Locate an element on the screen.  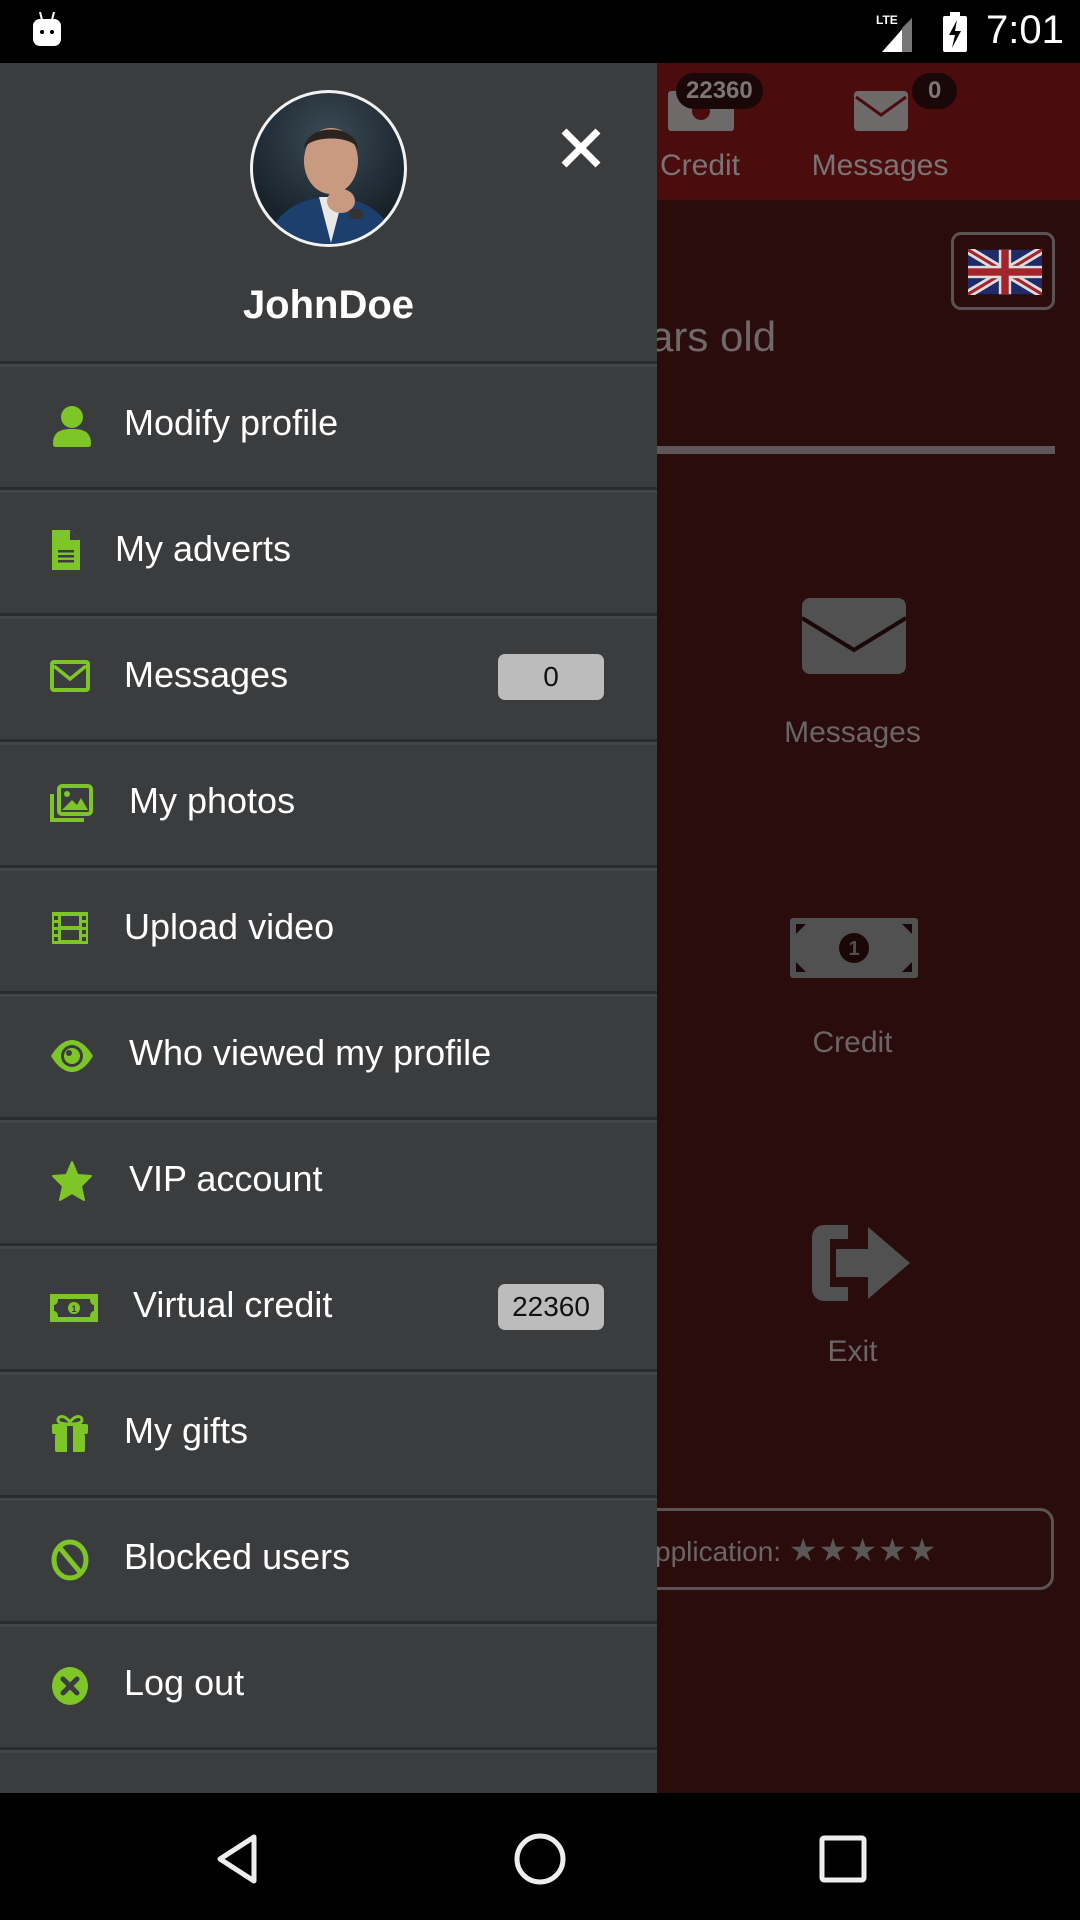
system-navigation-bar is located at coordinates (540, 1856).